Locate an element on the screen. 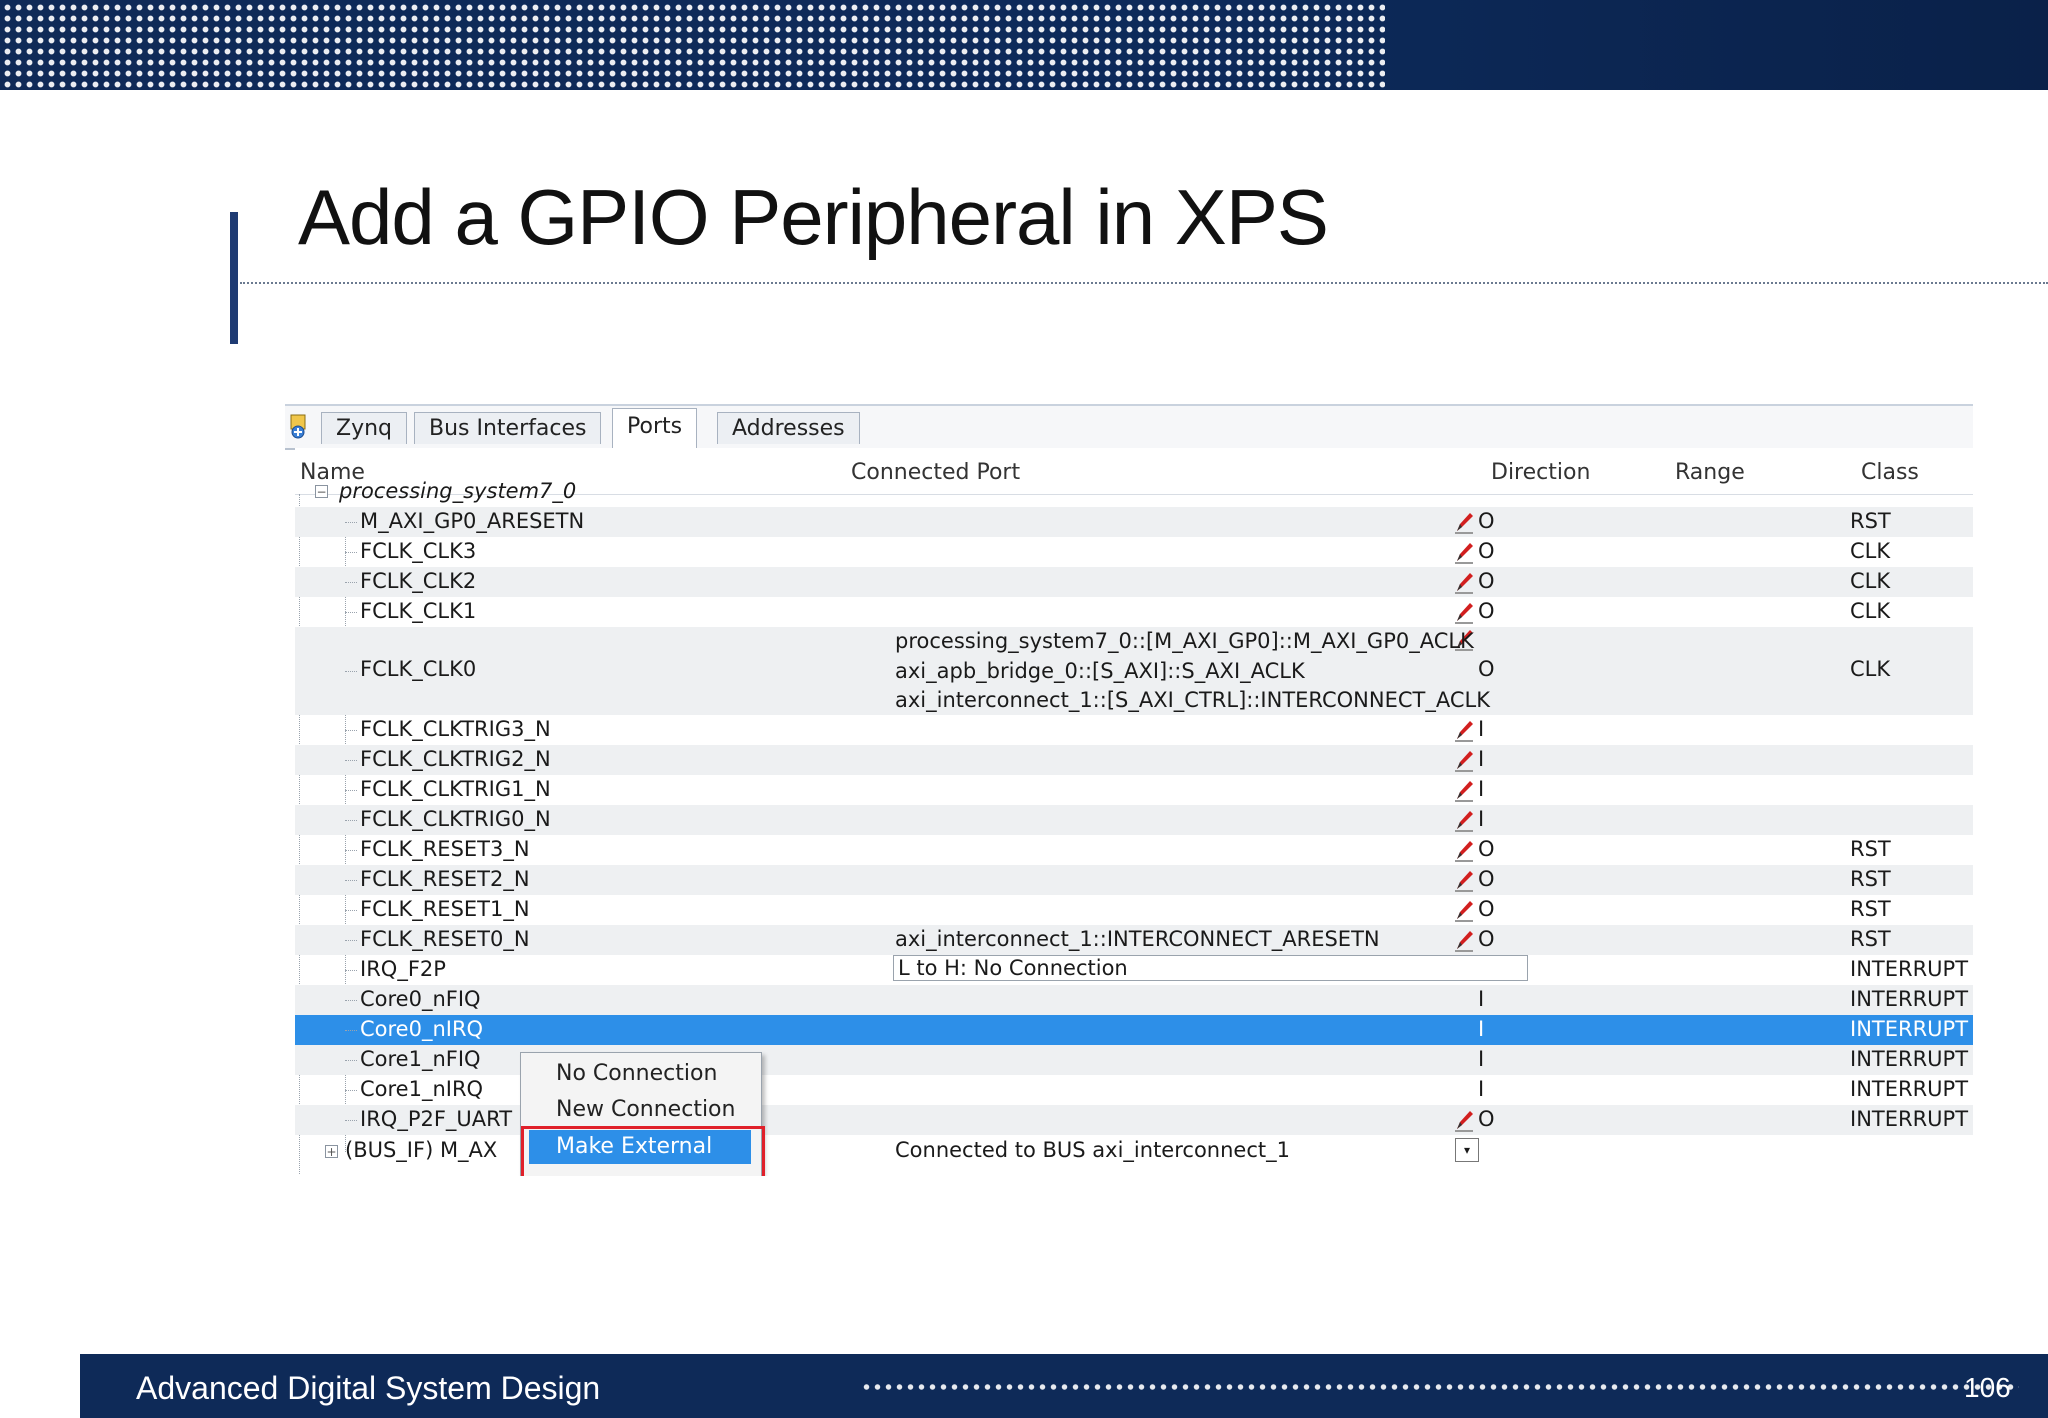  tab-bar: Zynq Bus Interfaces Ports Addresses is located at coordinates (1129, 427).